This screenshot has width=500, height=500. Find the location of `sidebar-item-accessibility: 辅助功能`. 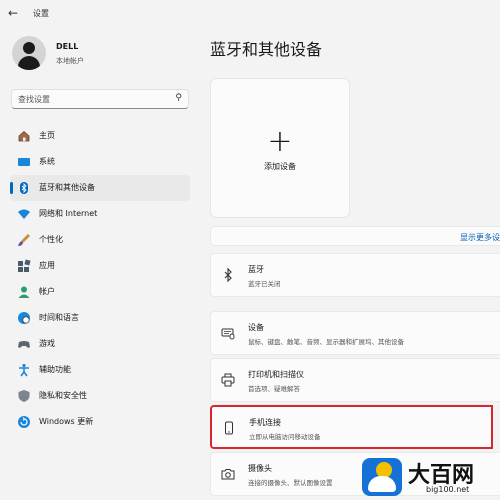

sidebar-item-accessibility: 辅助功能 is located at coordinates (100, 370).